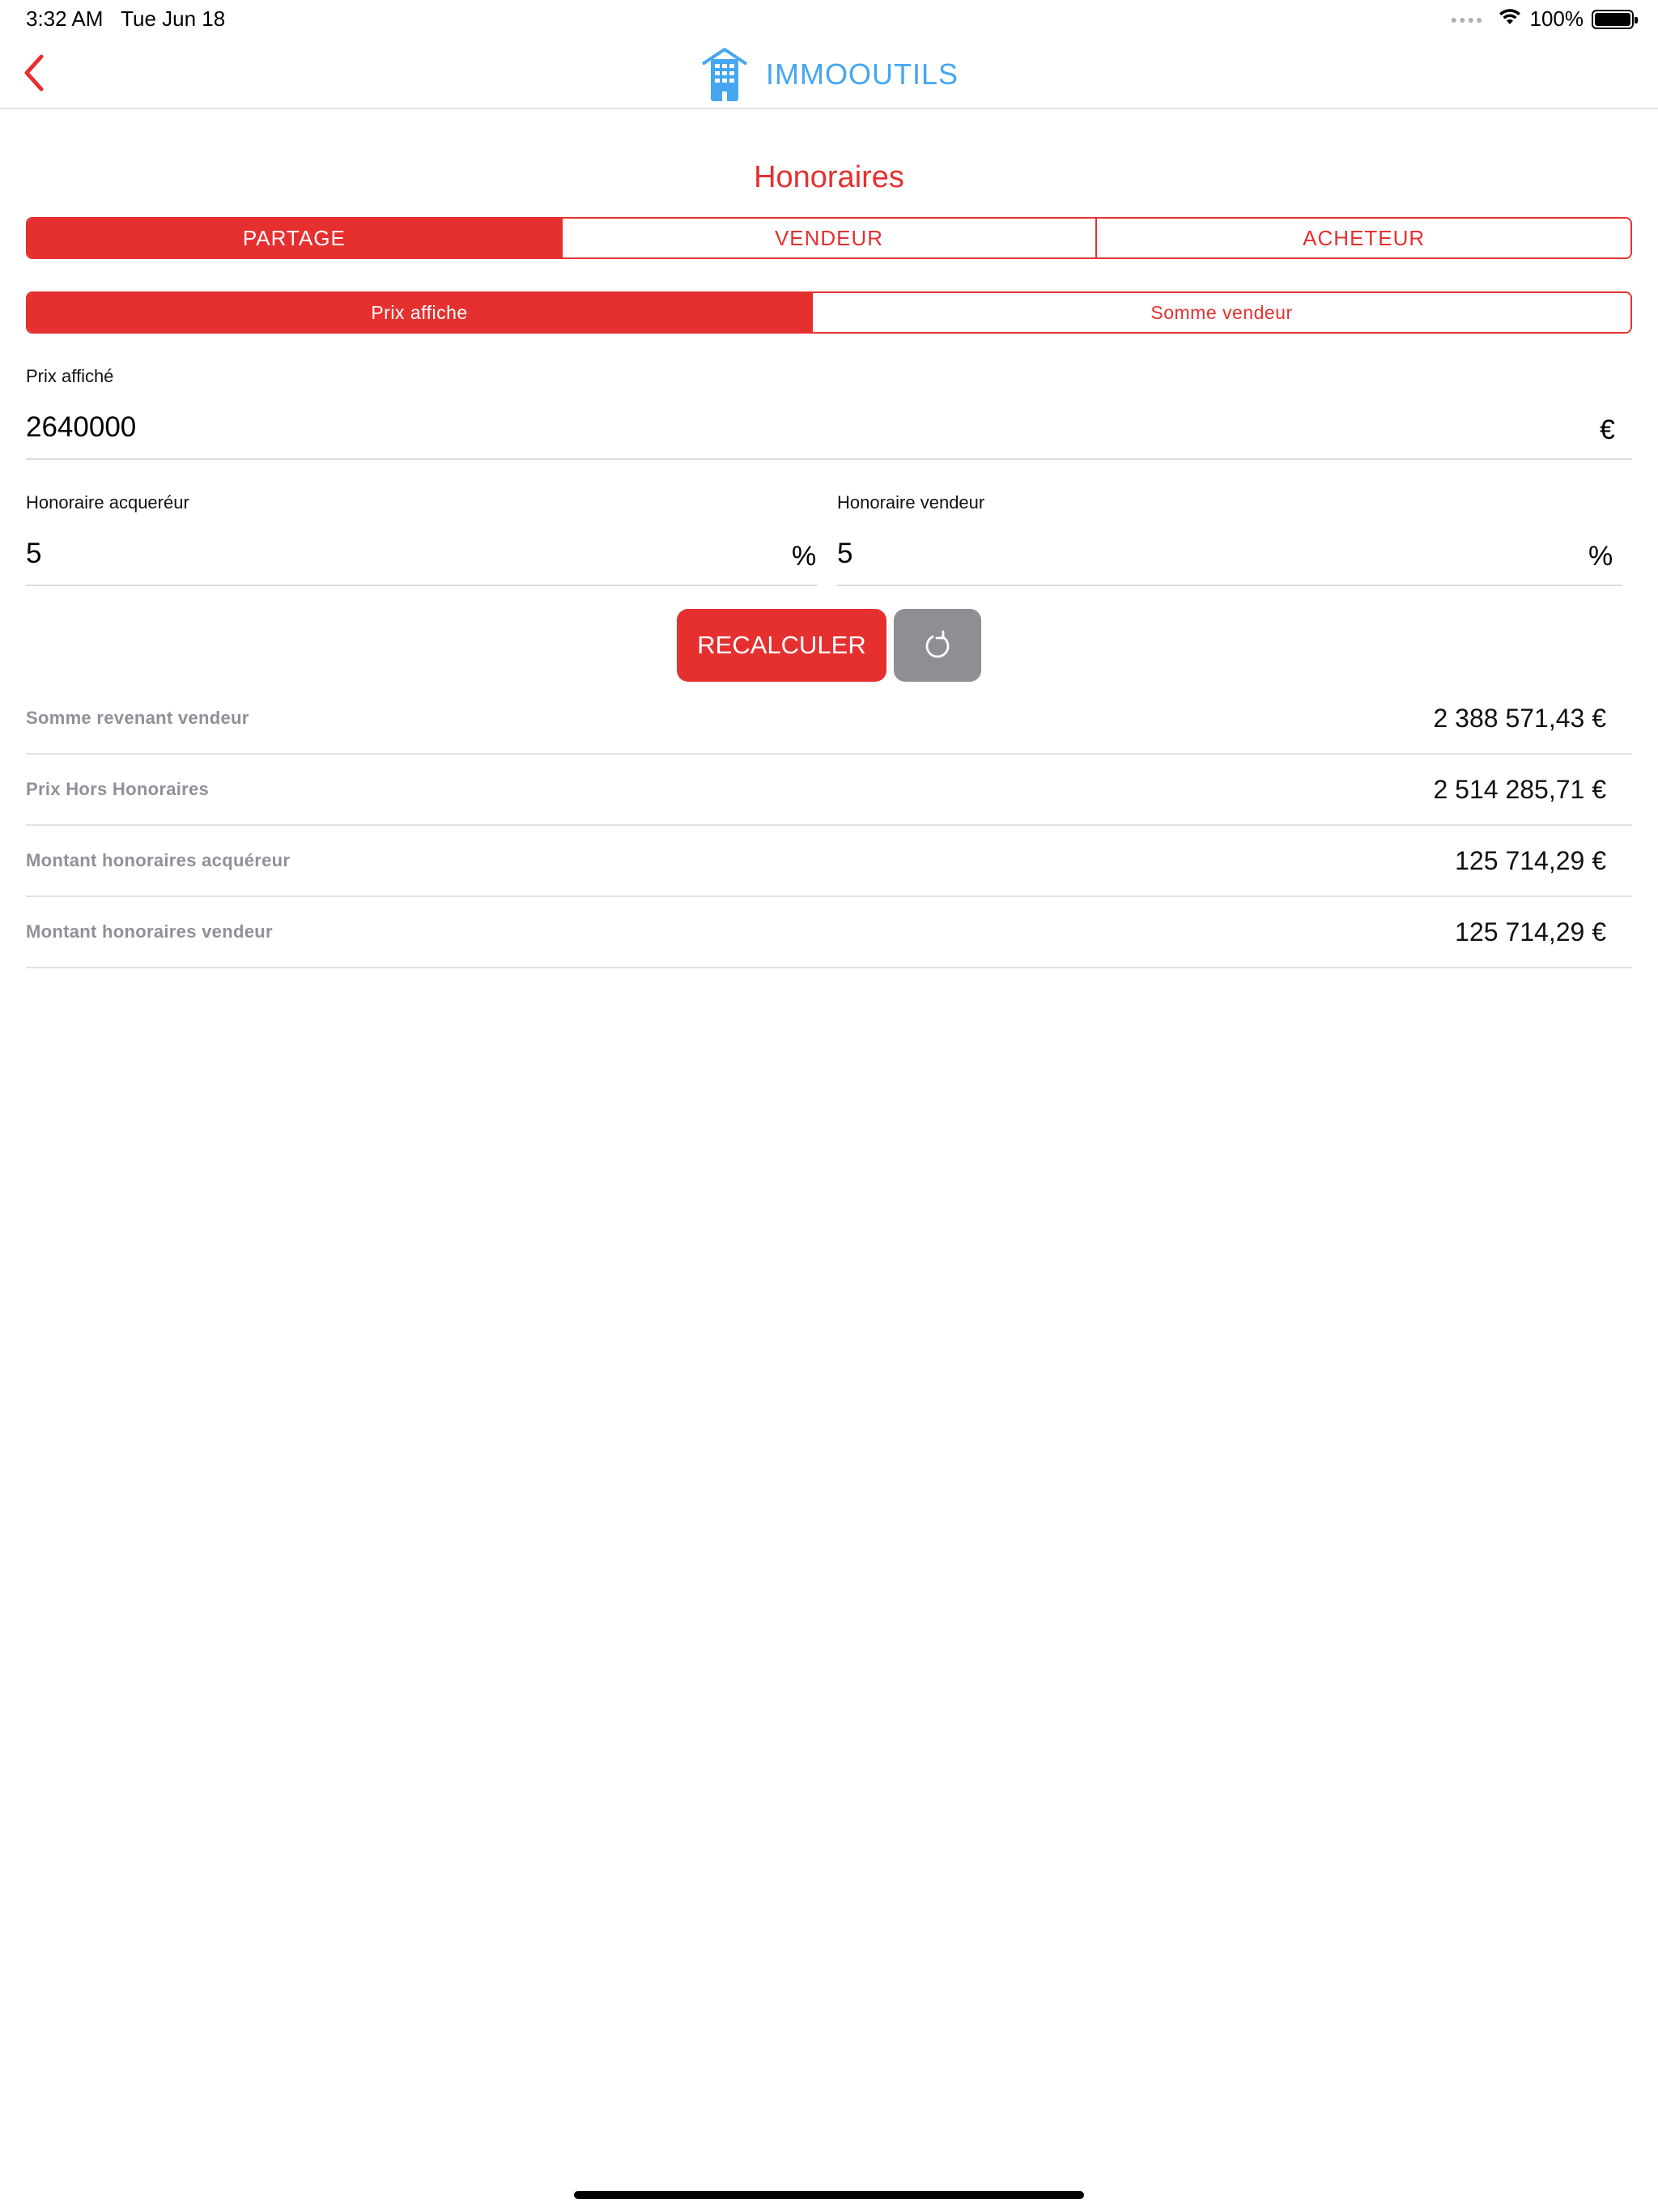  What do you see at coordinates (118, 789) in the screenshot?
I see `result-label: Prix Hors Honoraires` at bounding box center [118, 789].